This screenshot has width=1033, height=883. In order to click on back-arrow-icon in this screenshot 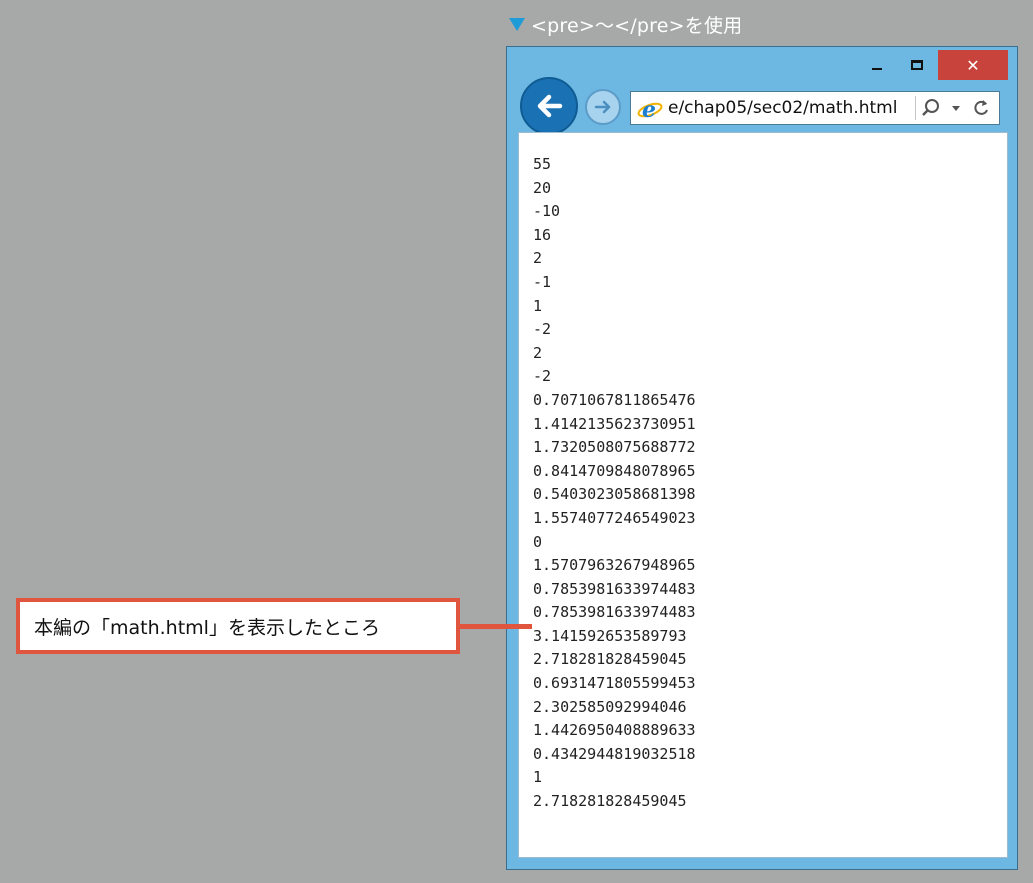, I will do `click(550, 106)`.